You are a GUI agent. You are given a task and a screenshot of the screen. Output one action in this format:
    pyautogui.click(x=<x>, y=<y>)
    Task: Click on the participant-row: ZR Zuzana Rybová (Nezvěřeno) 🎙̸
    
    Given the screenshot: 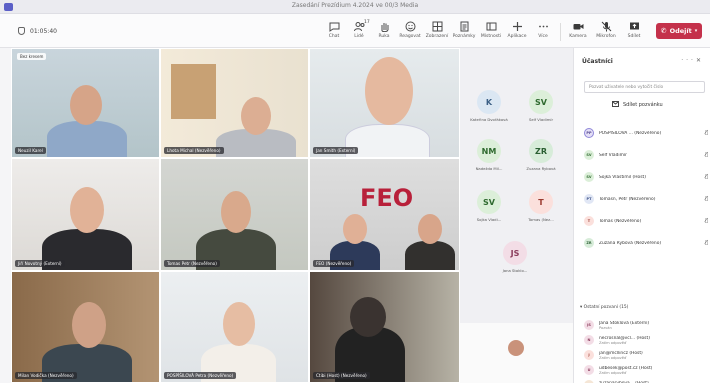 What is the action you would take?
    pyautogui.click(x=646, y=243)
    